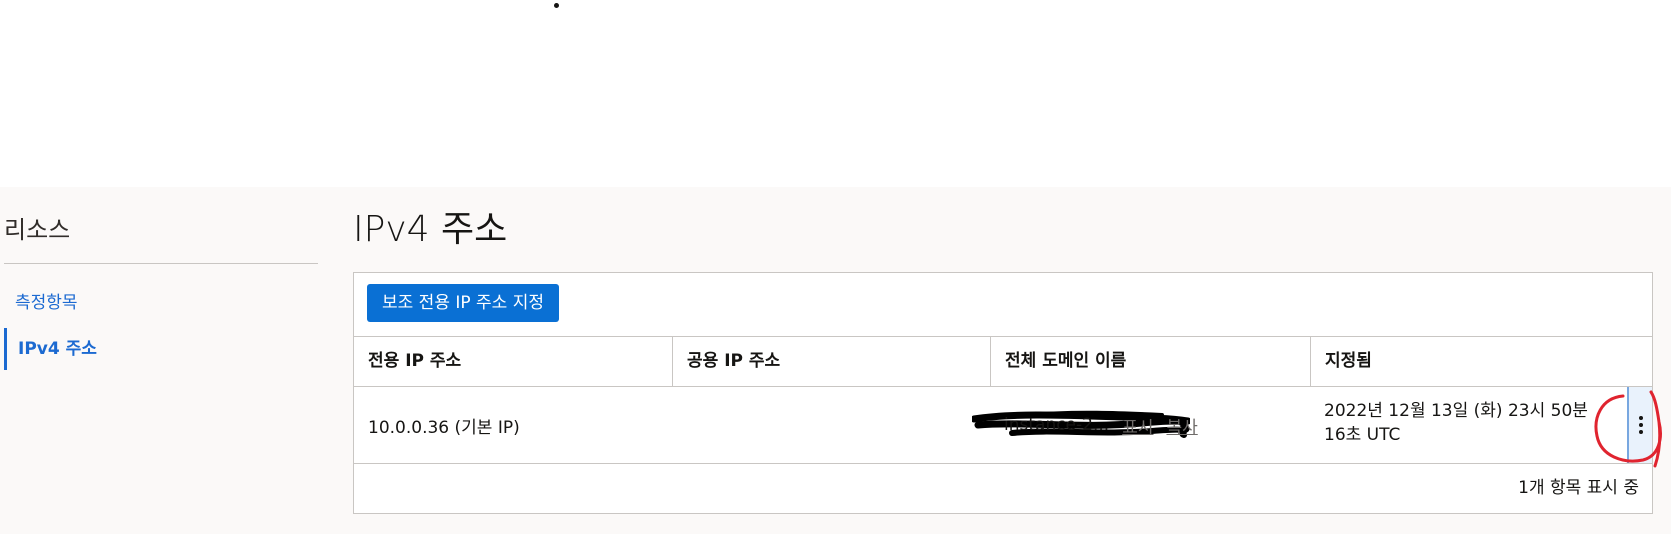 This screenshot has width=1671, height=534. I want to click on fqdn-cell: instance-2... 표시 복사, so click(1150, 425).